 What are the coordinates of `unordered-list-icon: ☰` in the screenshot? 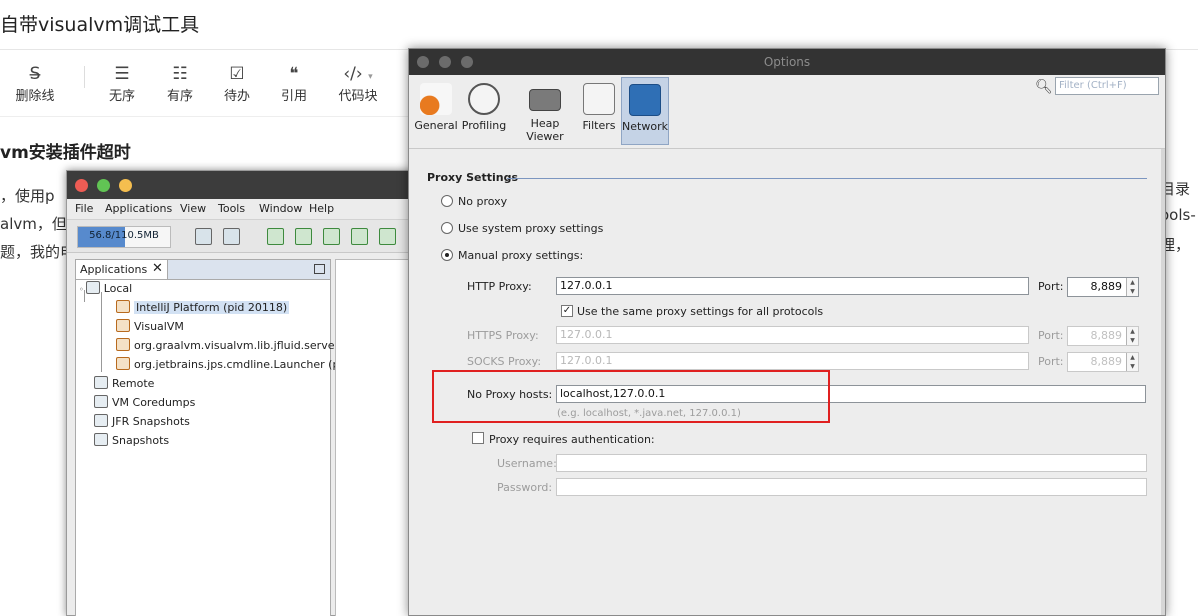 It's located at (122, 74).